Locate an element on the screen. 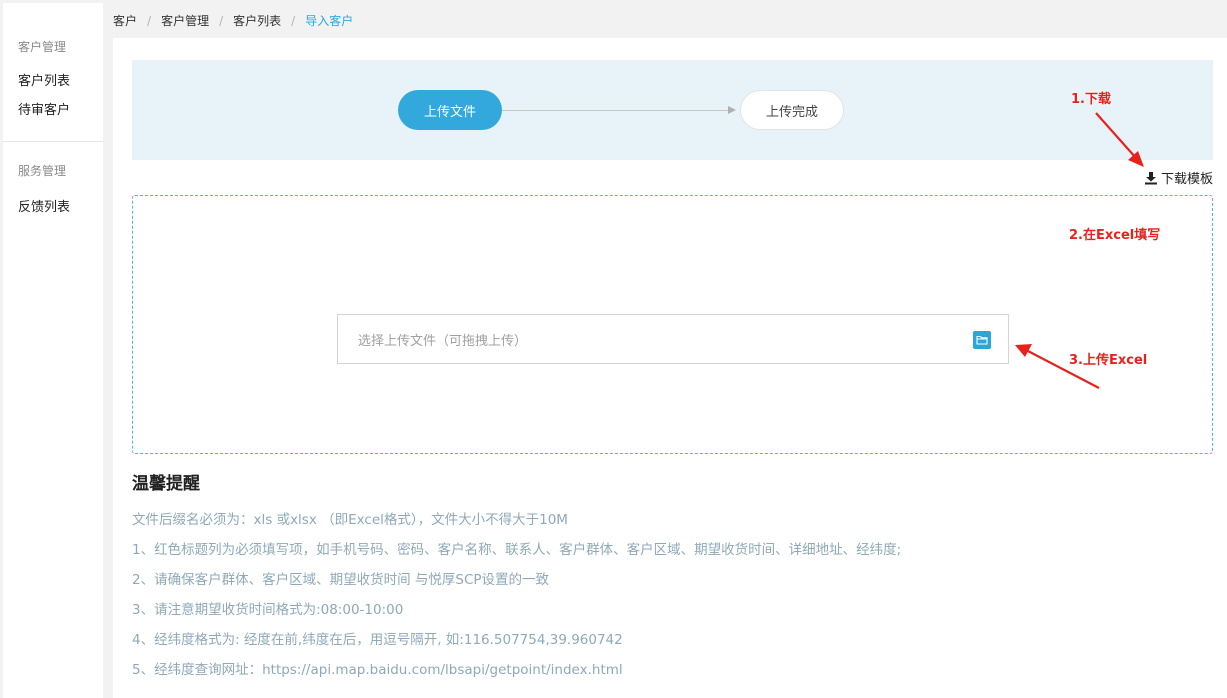  sidebar-item-customer-list: 客户列表 is located at coordinates (53, 82).